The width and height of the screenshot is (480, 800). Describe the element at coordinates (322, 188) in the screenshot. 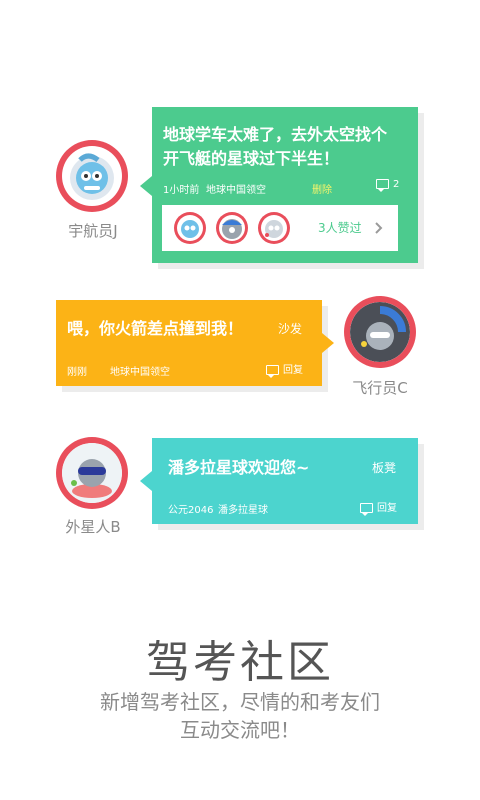

I see `delete-link: 删除` at that location.